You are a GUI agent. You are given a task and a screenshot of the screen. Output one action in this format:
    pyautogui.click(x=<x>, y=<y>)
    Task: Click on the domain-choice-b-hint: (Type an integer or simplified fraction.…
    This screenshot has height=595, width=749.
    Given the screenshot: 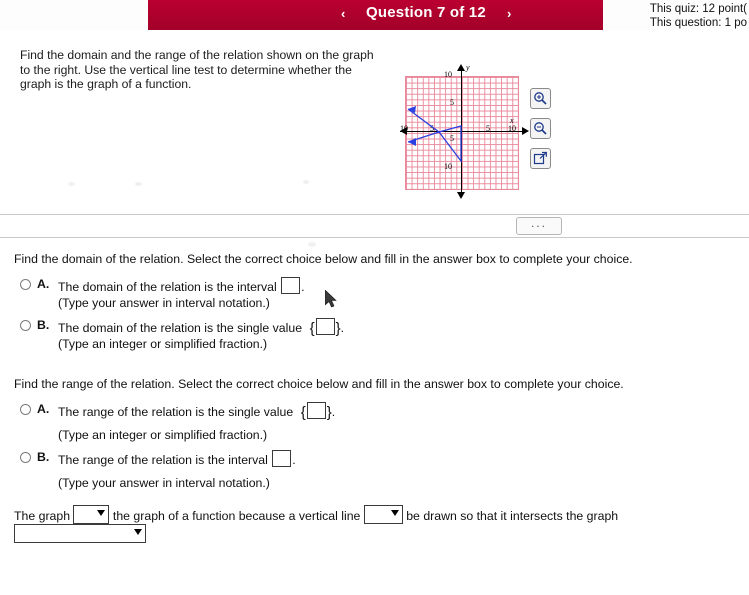 What is the action you would take?
    pyautogui.click(x=163, y=344)
    